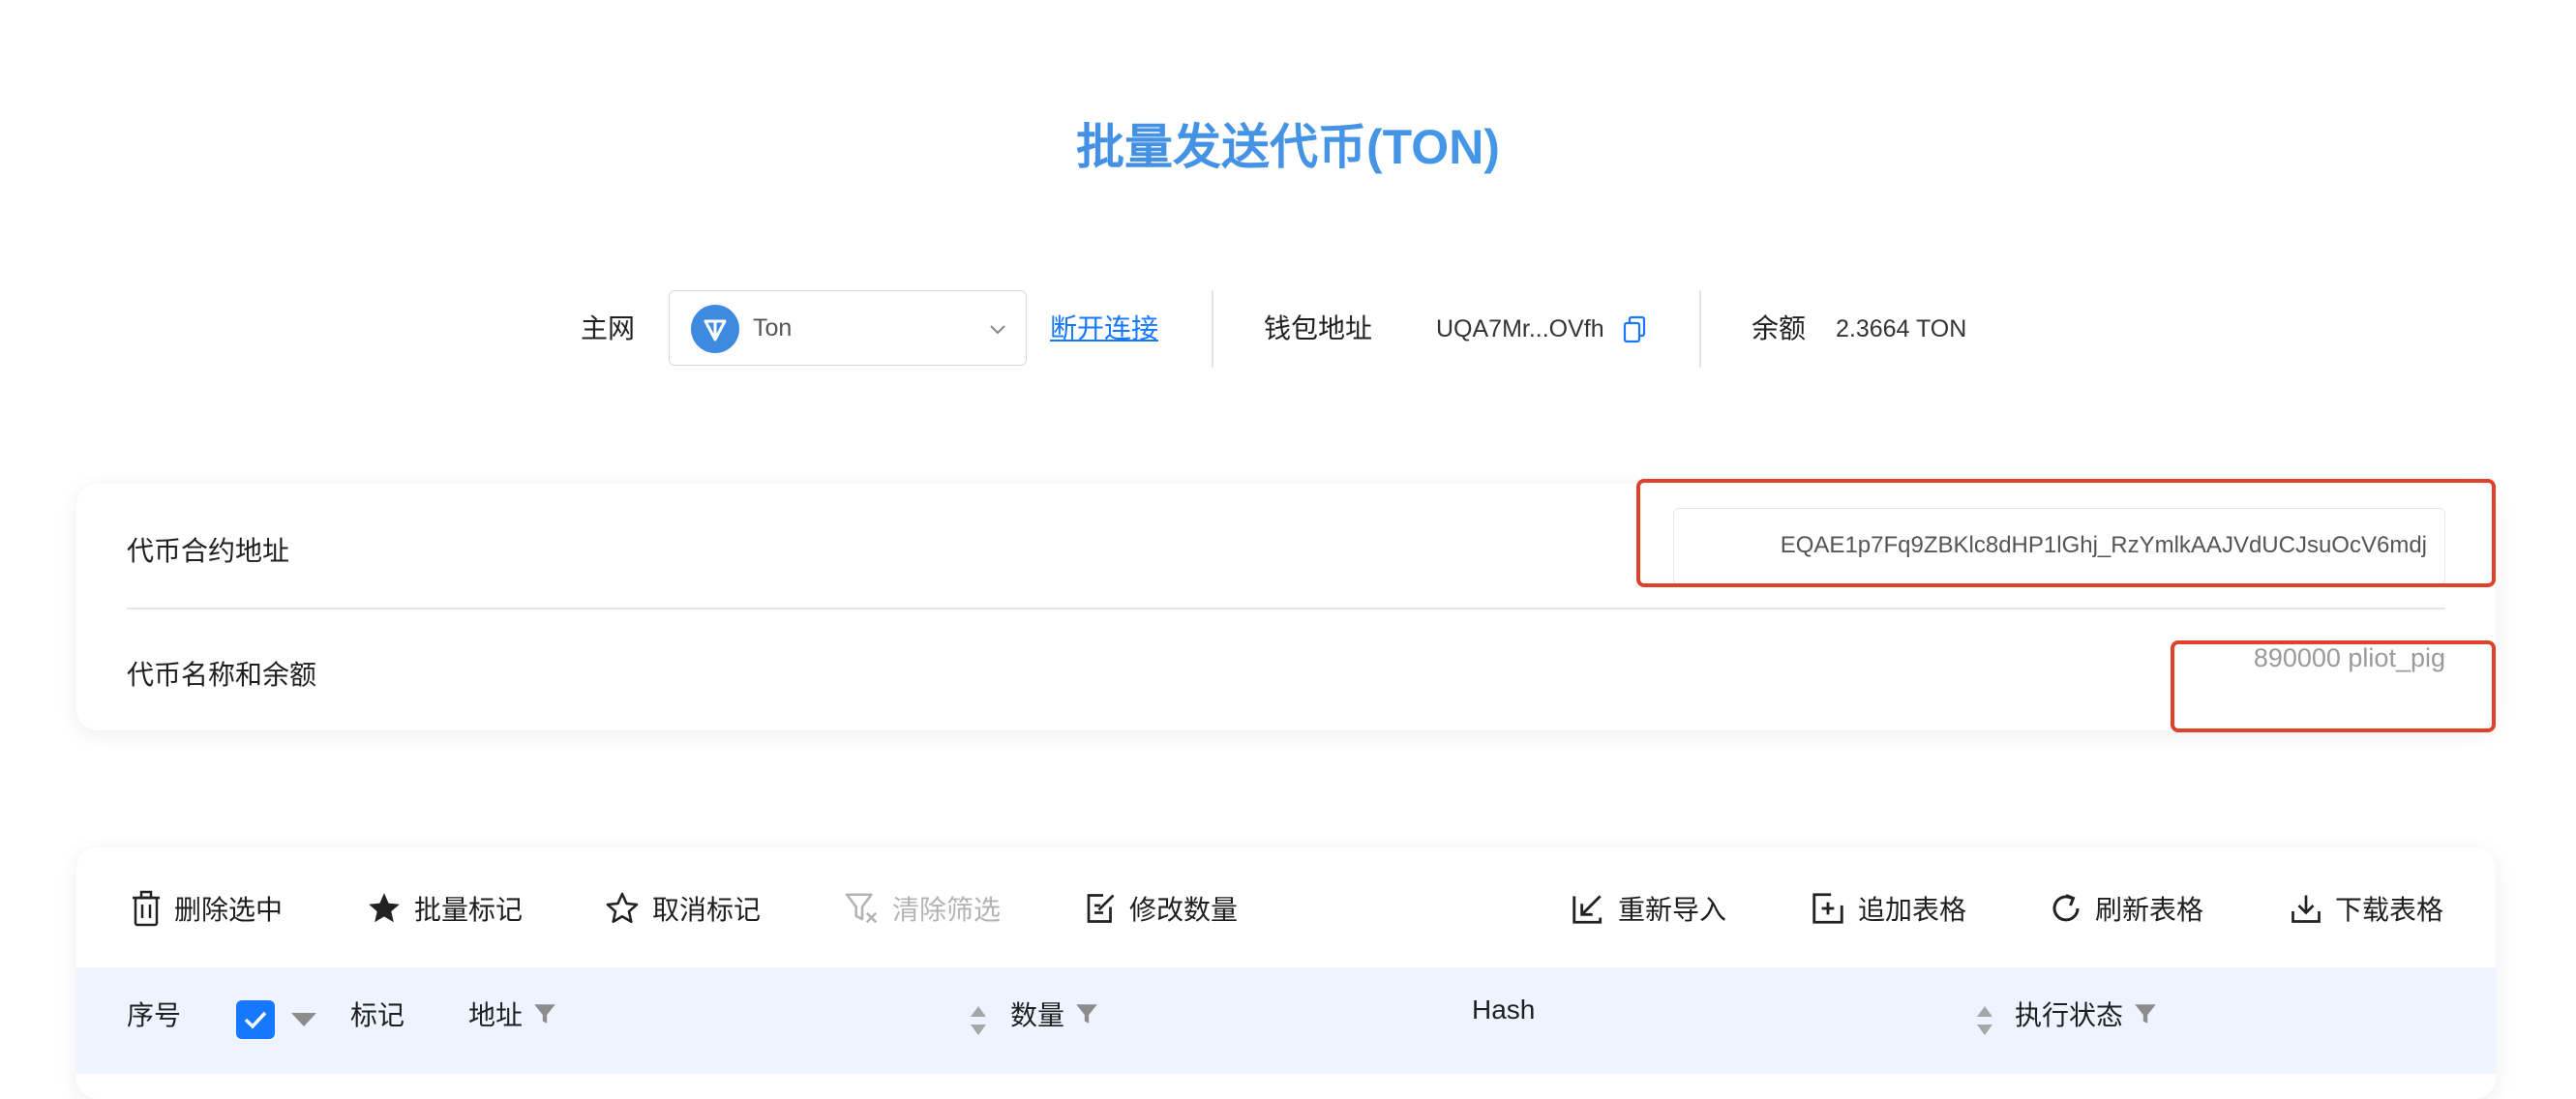 The width and height of the screenshot is (2576, 1099). What do you see at coordinates (1318, 328) in the screenshot?
I see `wallet-label: 钱包地址` at bounding box center [1318, 328].